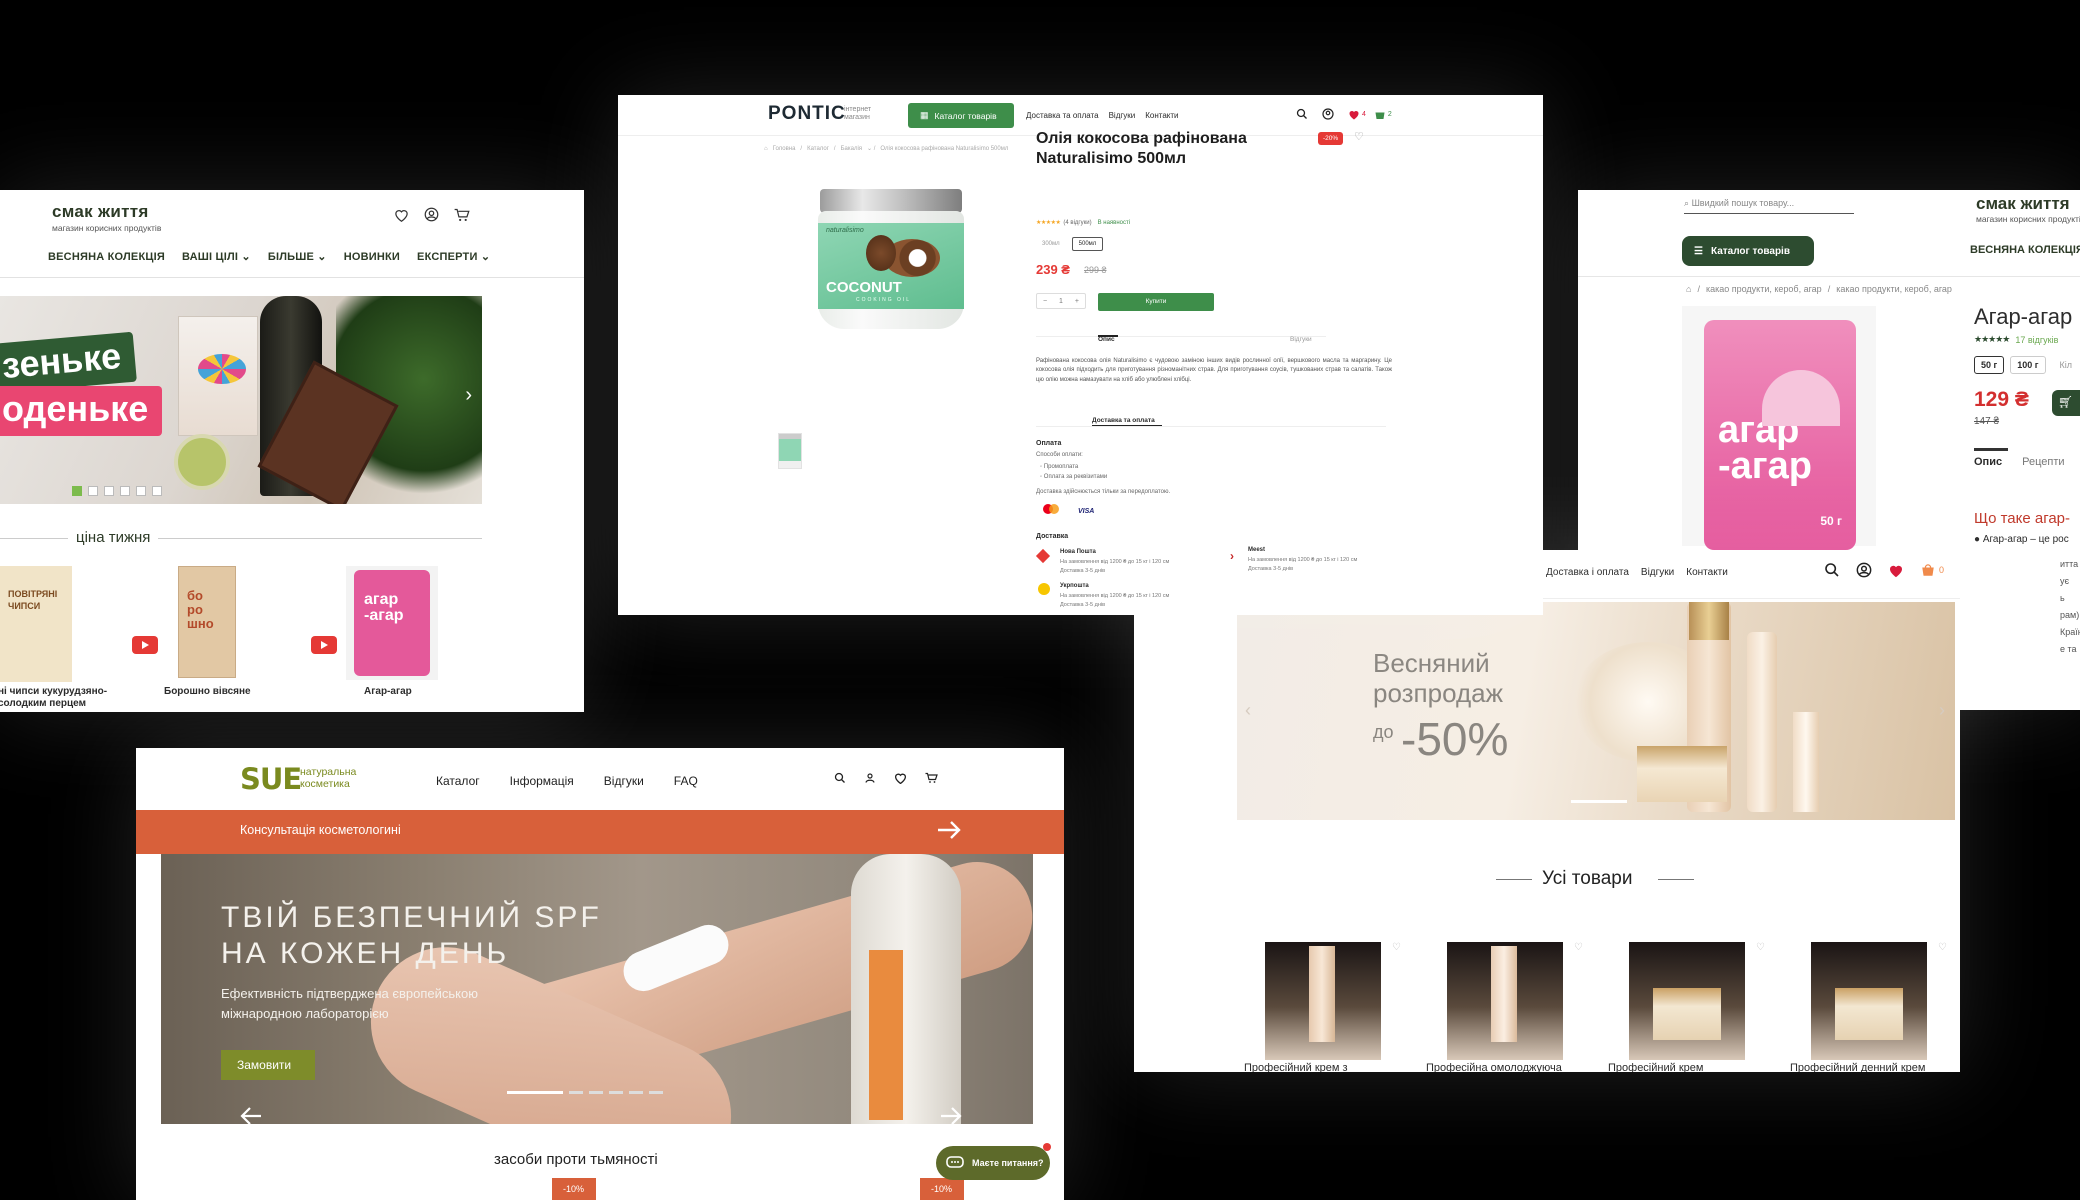 The height and width of the screenshot is (1200, 2080). I want to click on product-image: агар -агар 50 г, so click(1779, 428).